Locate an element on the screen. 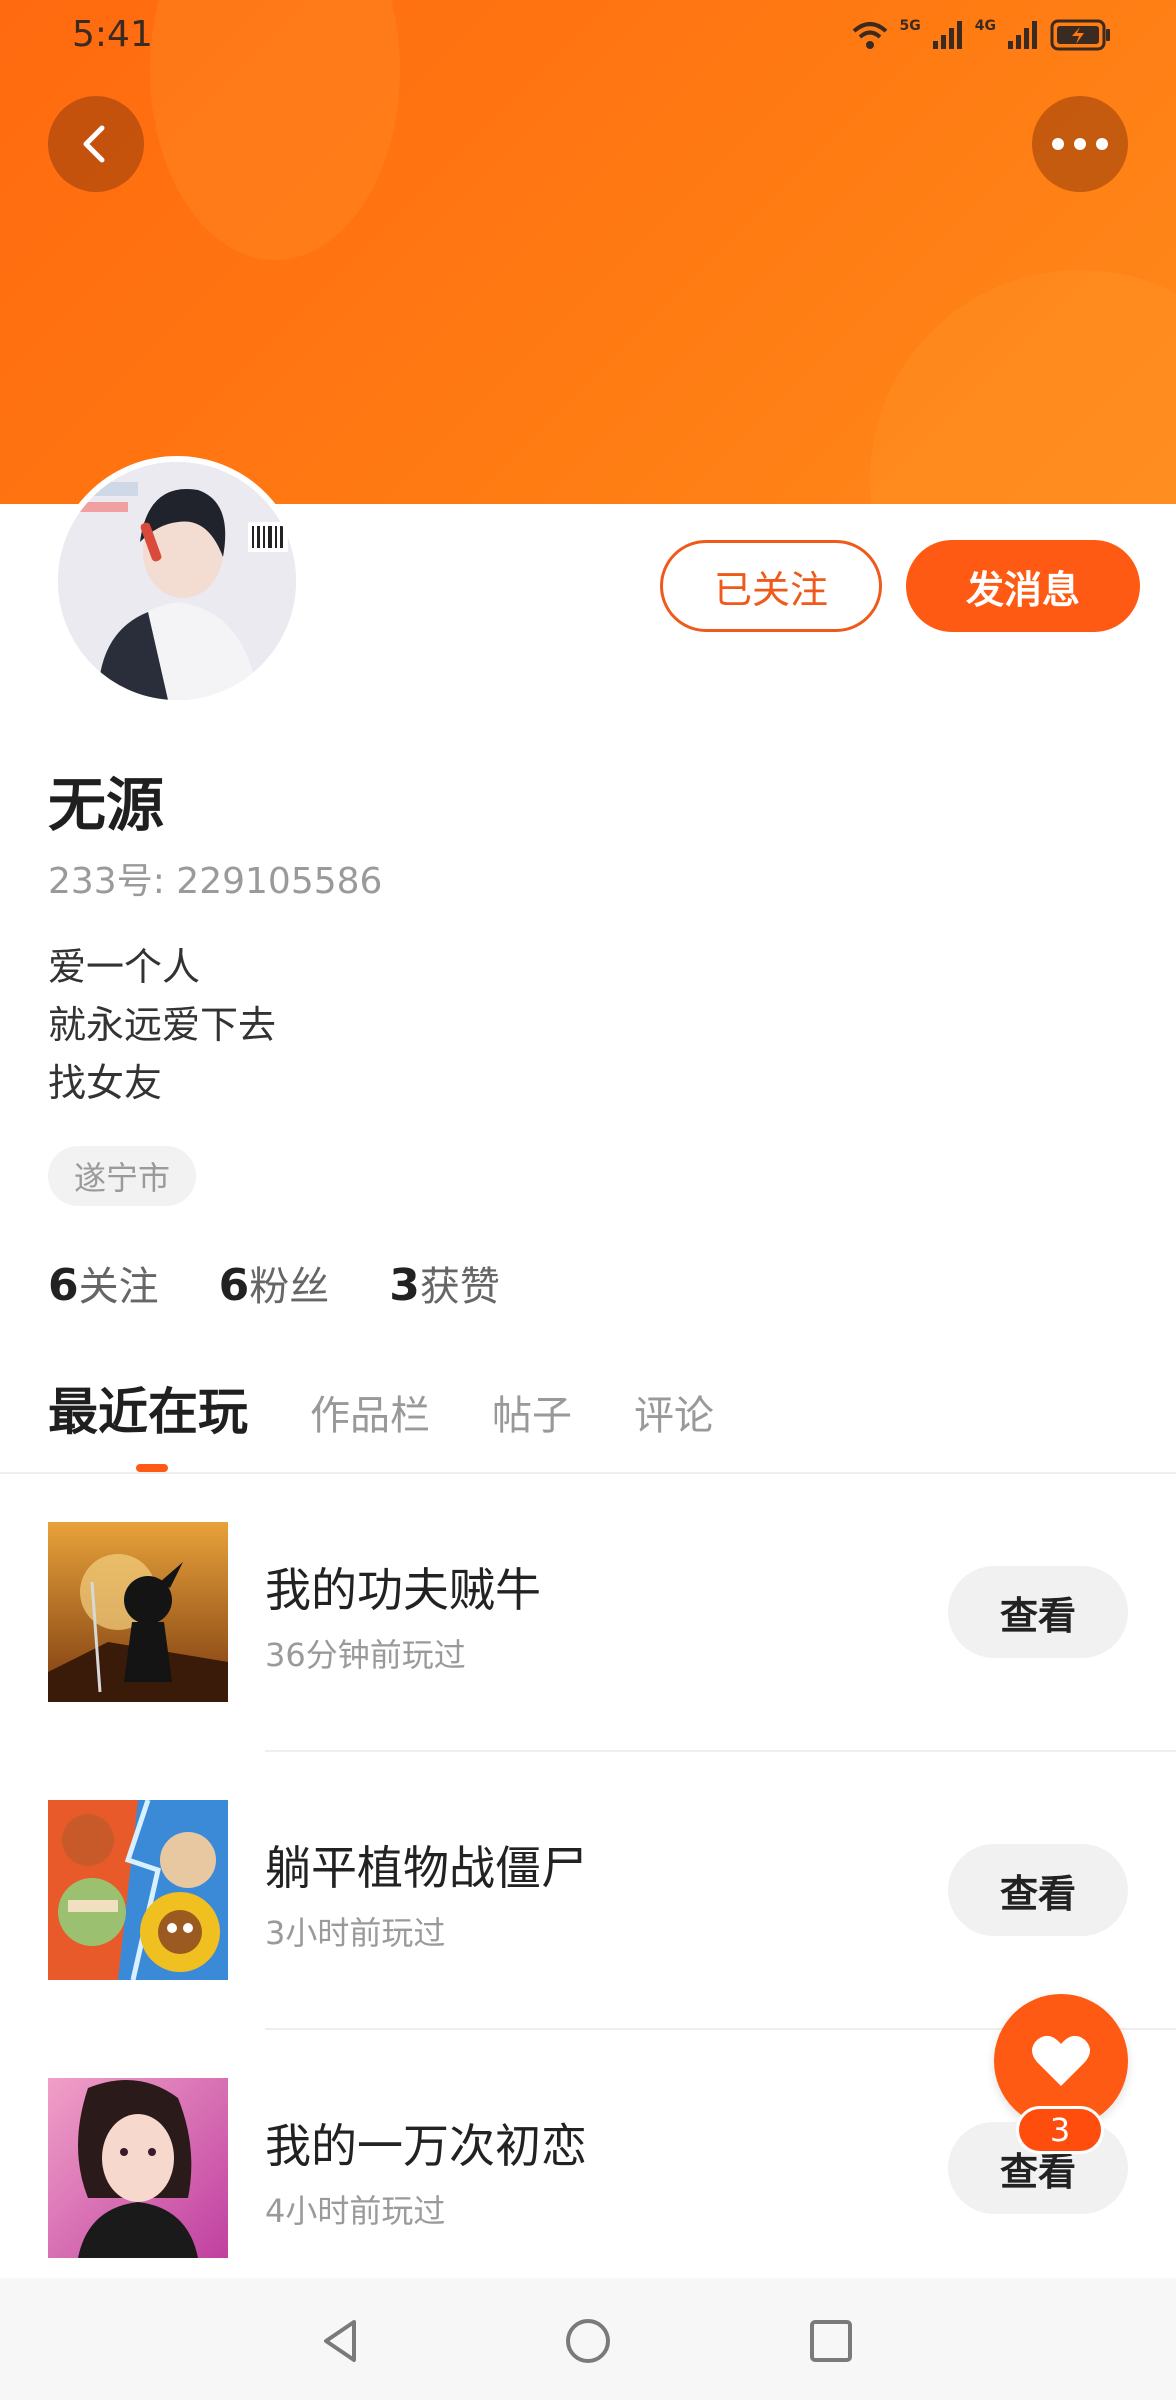  status-time: 5:41 is located at coordinates (112, 34).